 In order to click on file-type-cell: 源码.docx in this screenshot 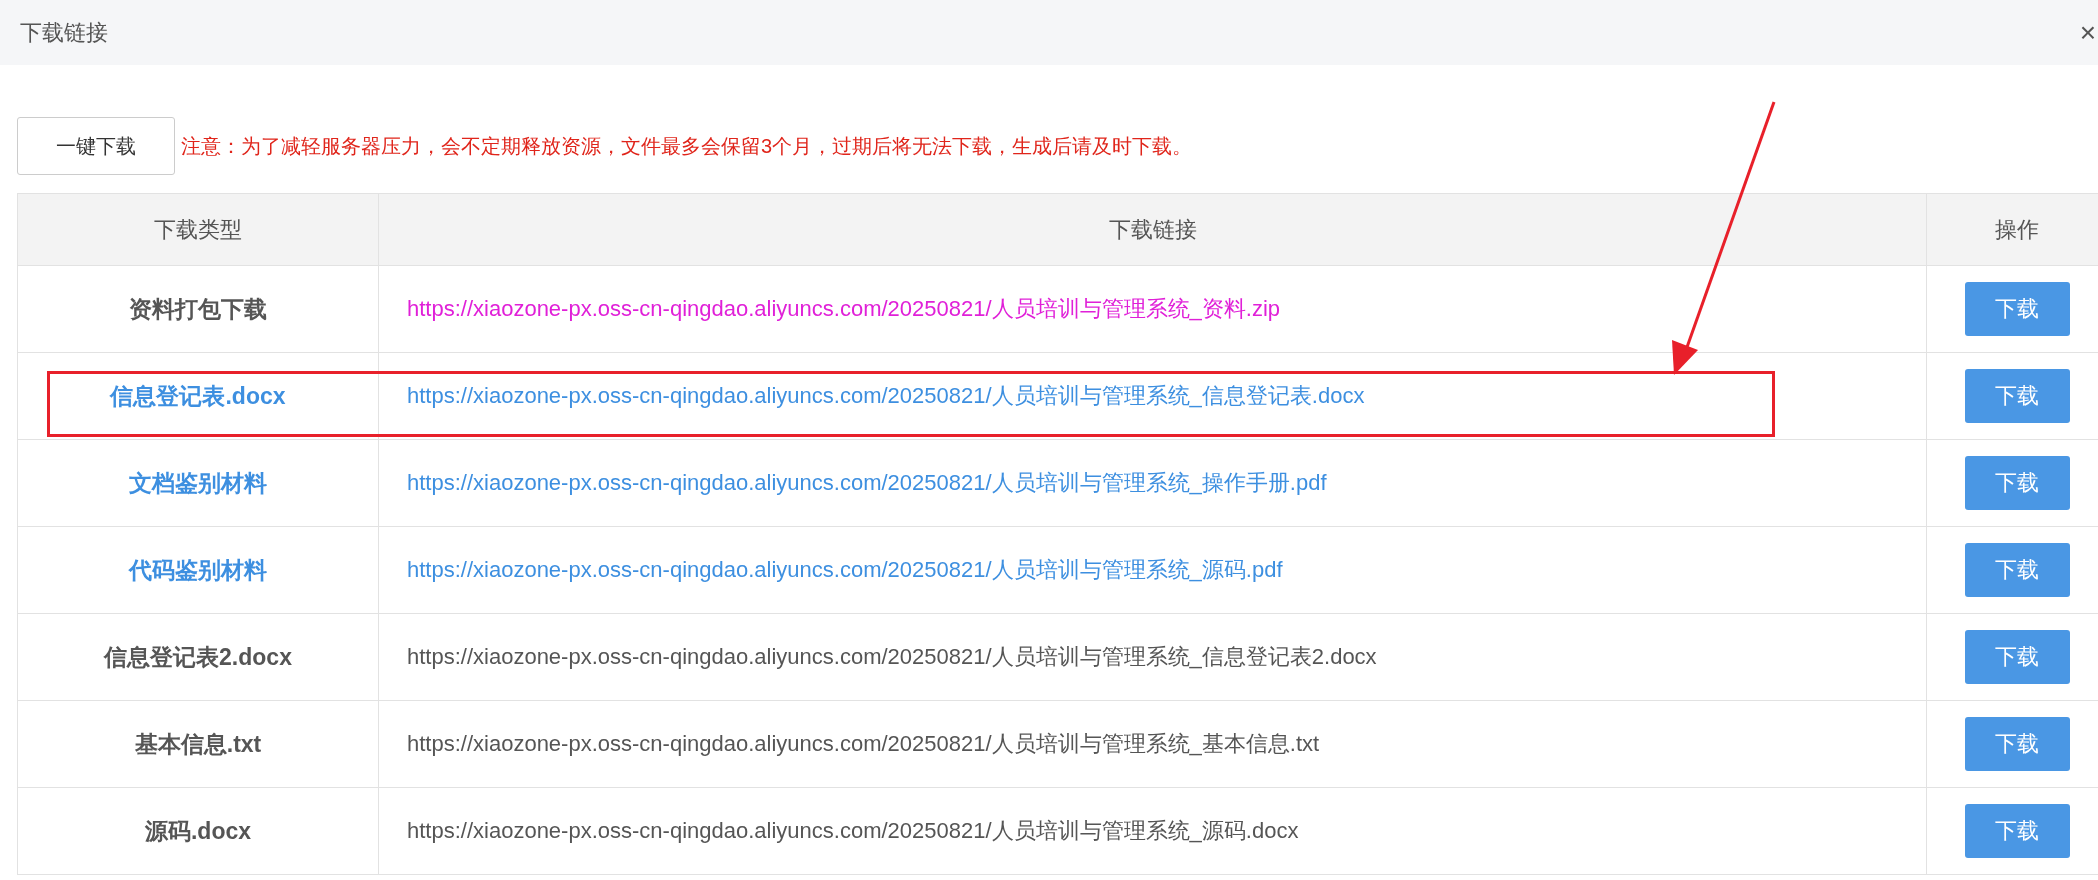, I will do `click(198, 831)`.